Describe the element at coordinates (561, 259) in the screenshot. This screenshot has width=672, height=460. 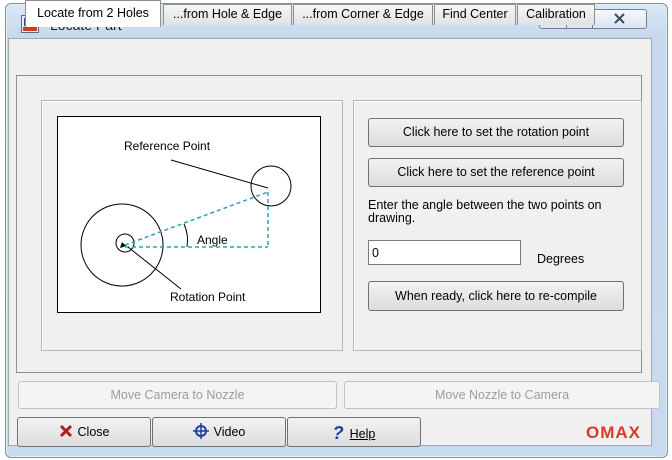
I see `degrees-label: Degrees` at that location.